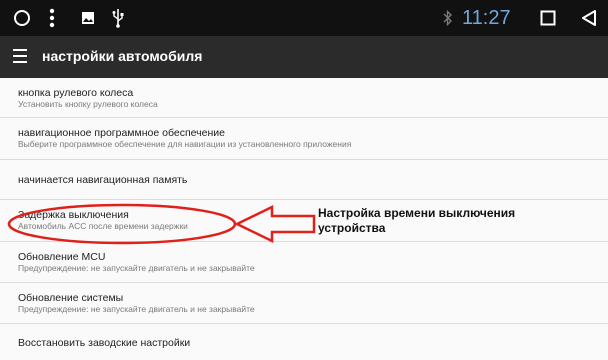 Image resolution: width=608 pixels, height=360 pixels. I want to click on setting-title: навигационное программное обеспечение, so click(121, 133).